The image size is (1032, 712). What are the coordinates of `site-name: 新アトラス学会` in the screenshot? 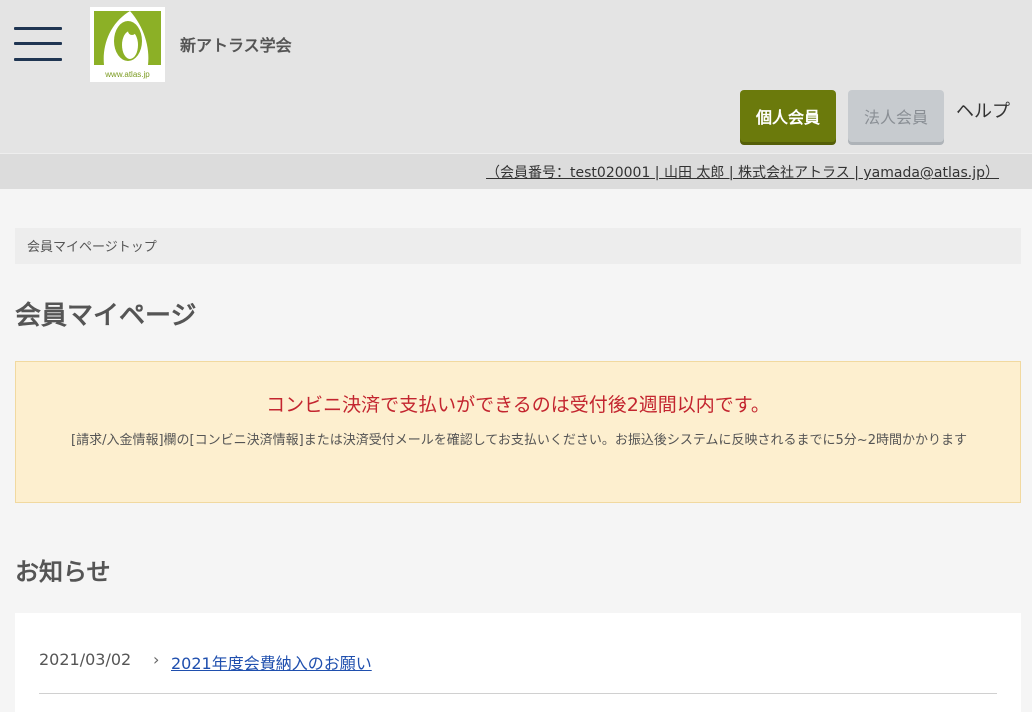 It's located at (236, 45).